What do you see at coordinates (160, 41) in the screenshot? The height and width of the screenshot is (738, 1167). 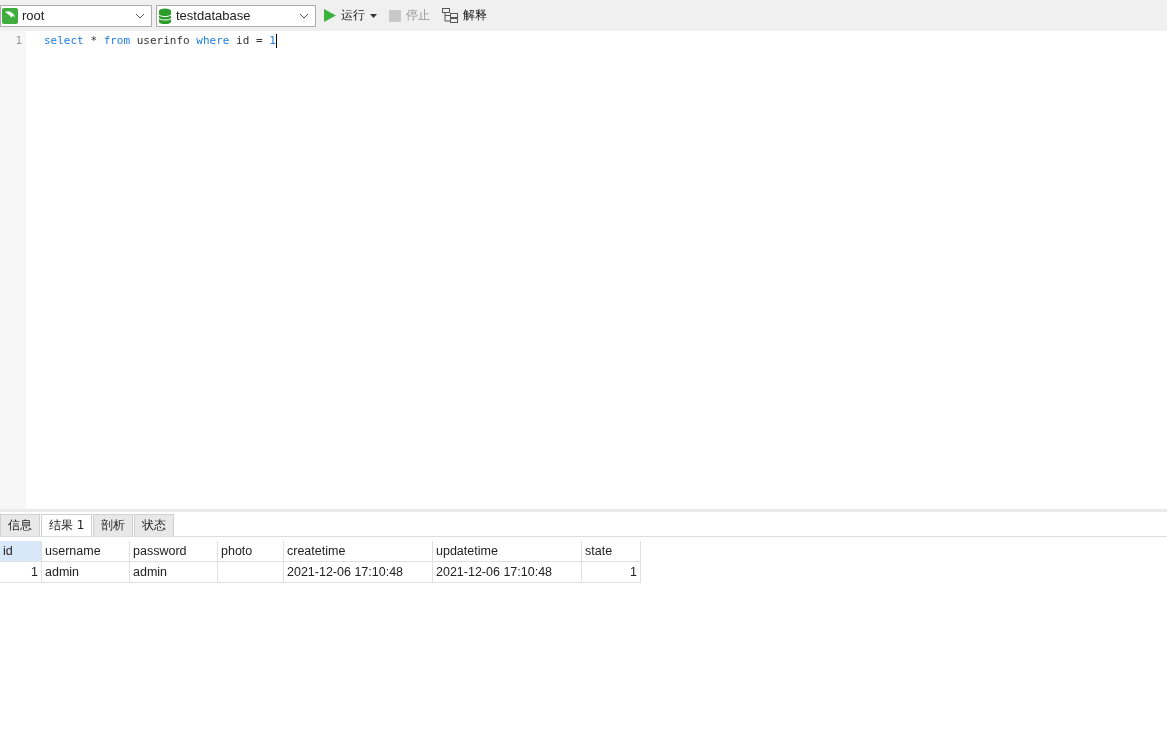 I see `sql-code-line: select * from userinfo where id = 1` at bounding box center [160, 41].